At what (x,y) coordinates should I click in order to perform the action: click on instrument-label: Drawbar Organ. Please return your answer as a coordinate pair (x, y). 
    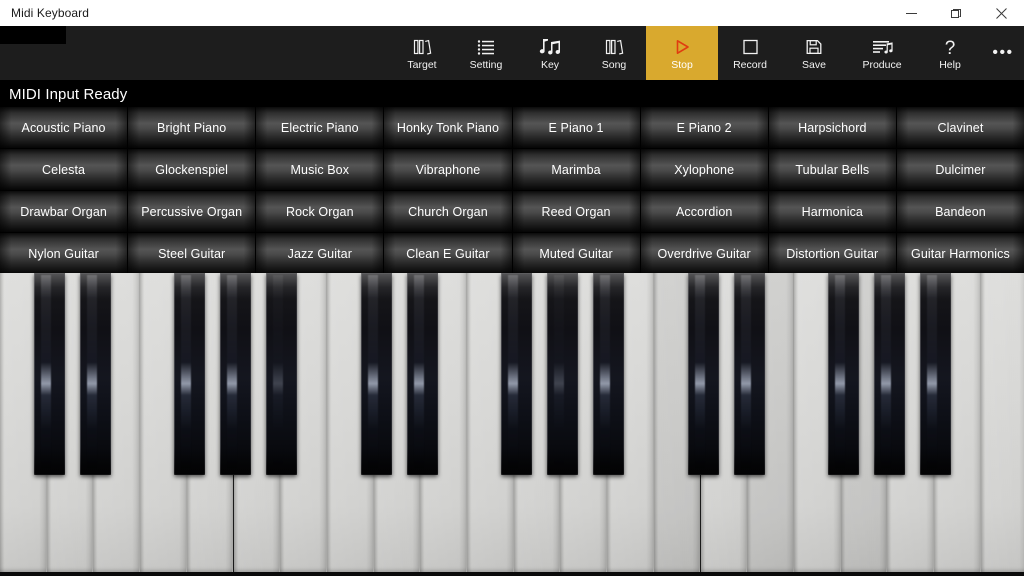
    Looking at the image, I should click on (63, 211).